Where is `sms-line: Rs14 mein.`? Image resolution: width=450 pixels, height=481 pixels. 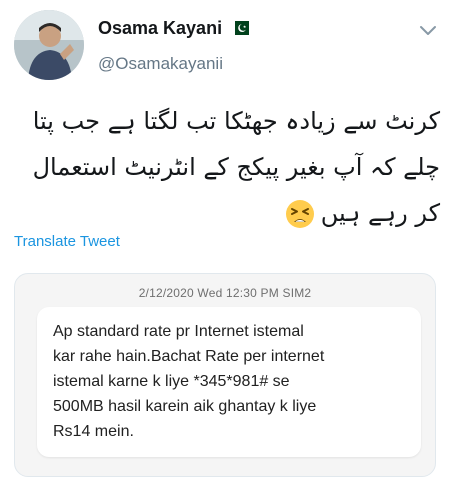
sms-line: Rs14 mein. is located at coordinates (93, 431).